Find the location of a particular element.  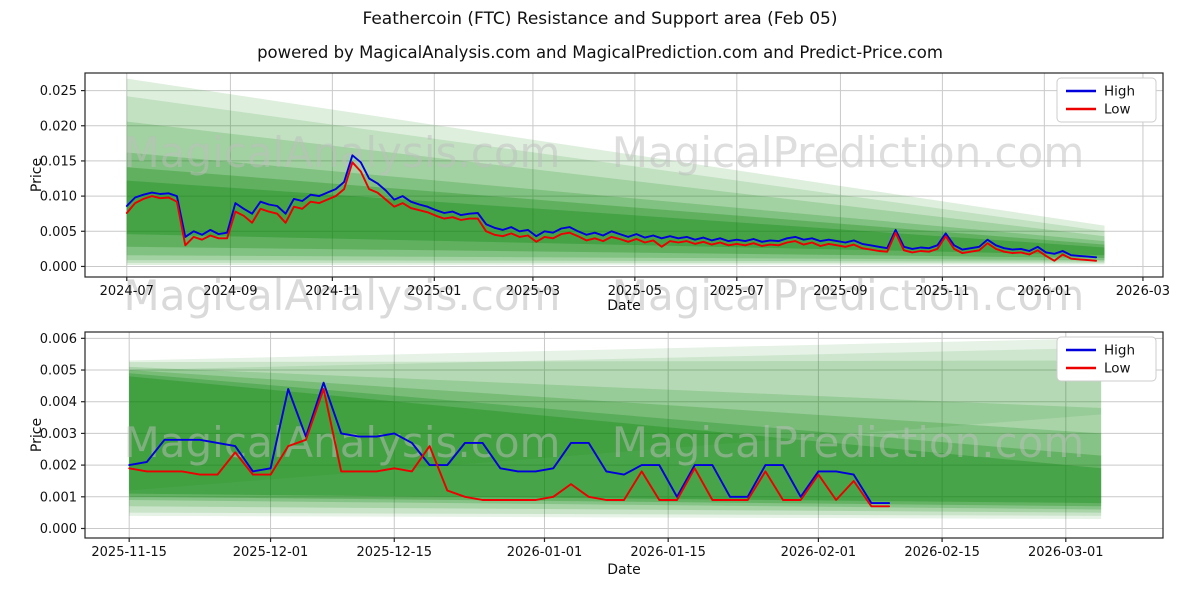

x-tick-label: 2025-05 is located at coordinates (635, 291).